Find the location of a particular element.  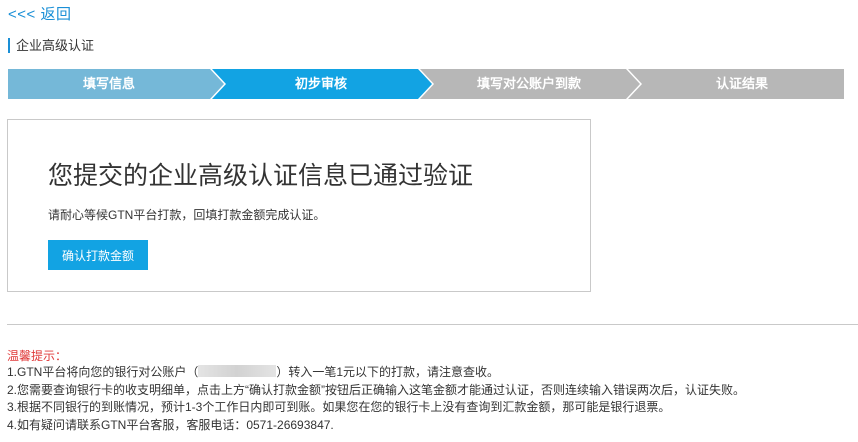

progress-steps: 填写信息 初步审核 填写对公账户到款 认证结果 is located at coordinates (426, 84).